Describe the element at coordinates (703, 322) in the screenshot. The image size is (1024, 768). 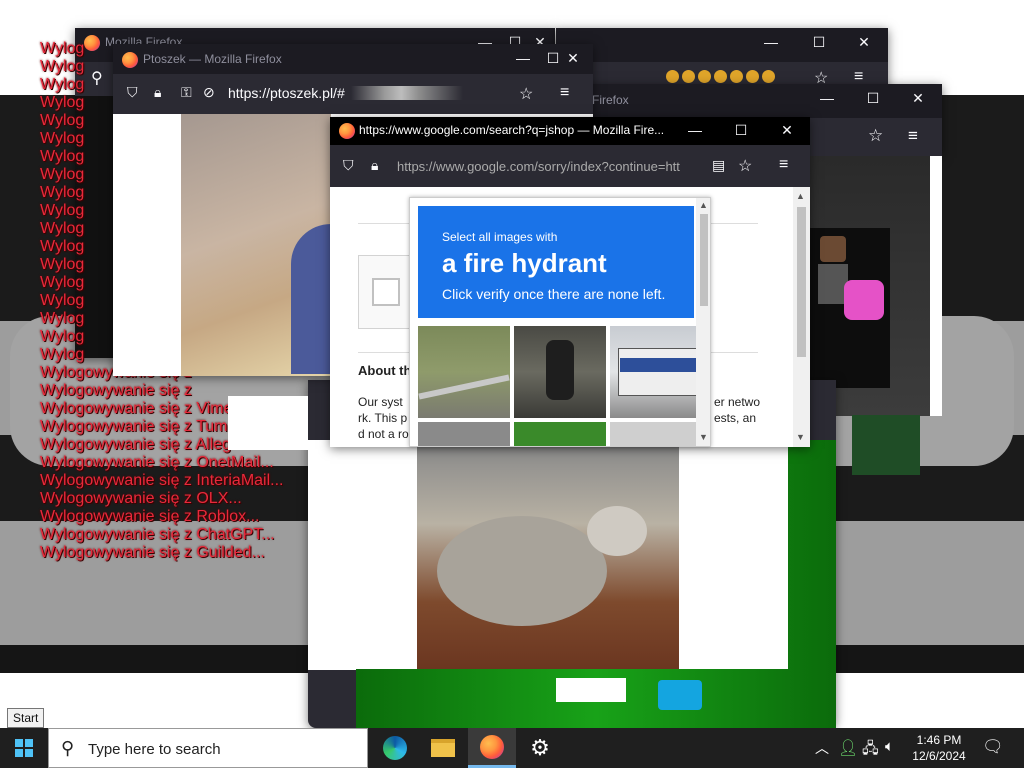
I see `popup-scrollbar: ▲ ▼` at that location.